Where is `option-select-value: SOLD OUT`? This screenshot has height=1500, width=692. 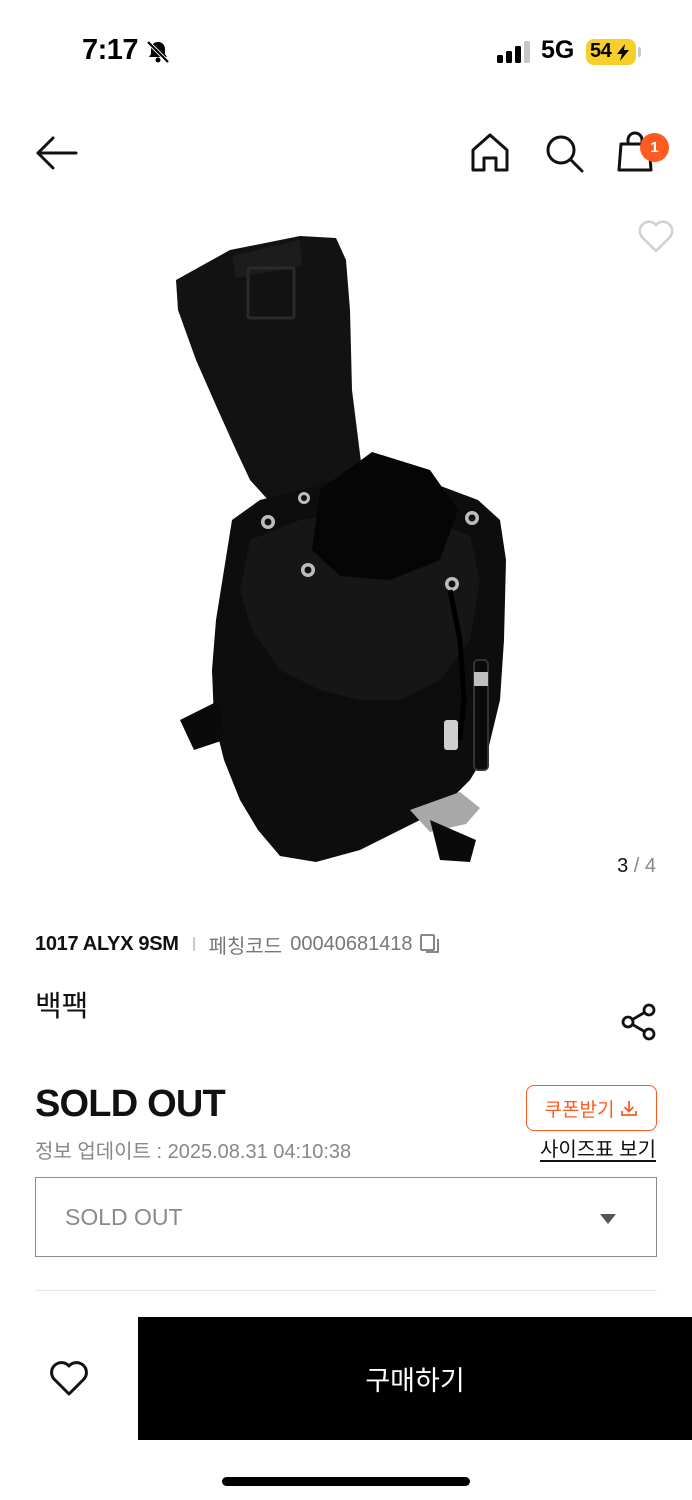
option-select-value: SOLD OUT is located at coordinates (124, 1216).